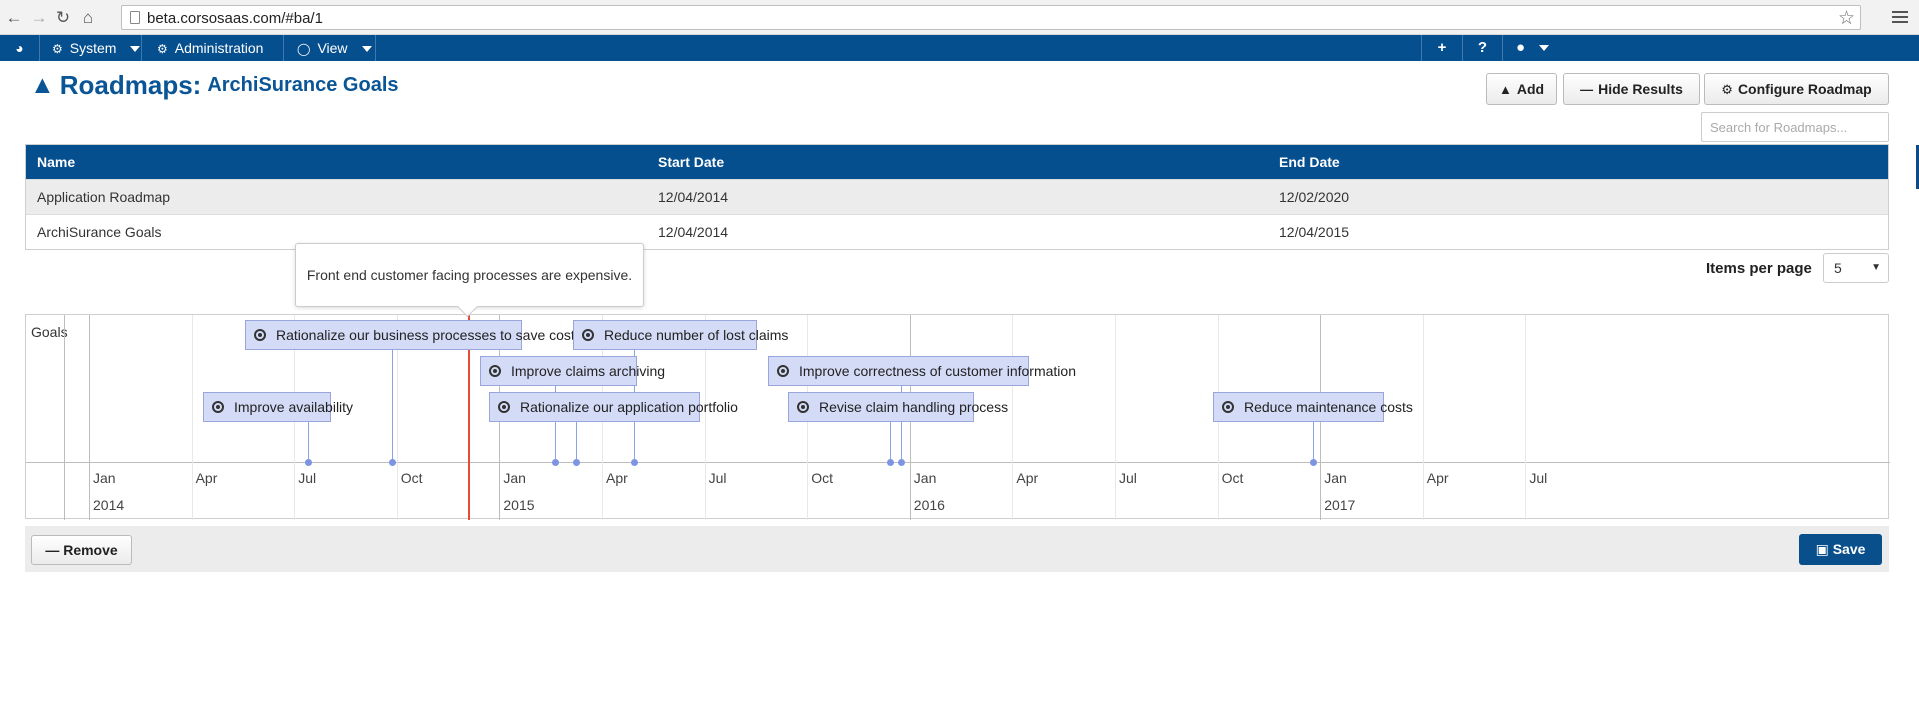  What do you see at coordinates (63, 18) in the screenshot?
I see `reload-icon: ↻` at bounding box center [63, 18].